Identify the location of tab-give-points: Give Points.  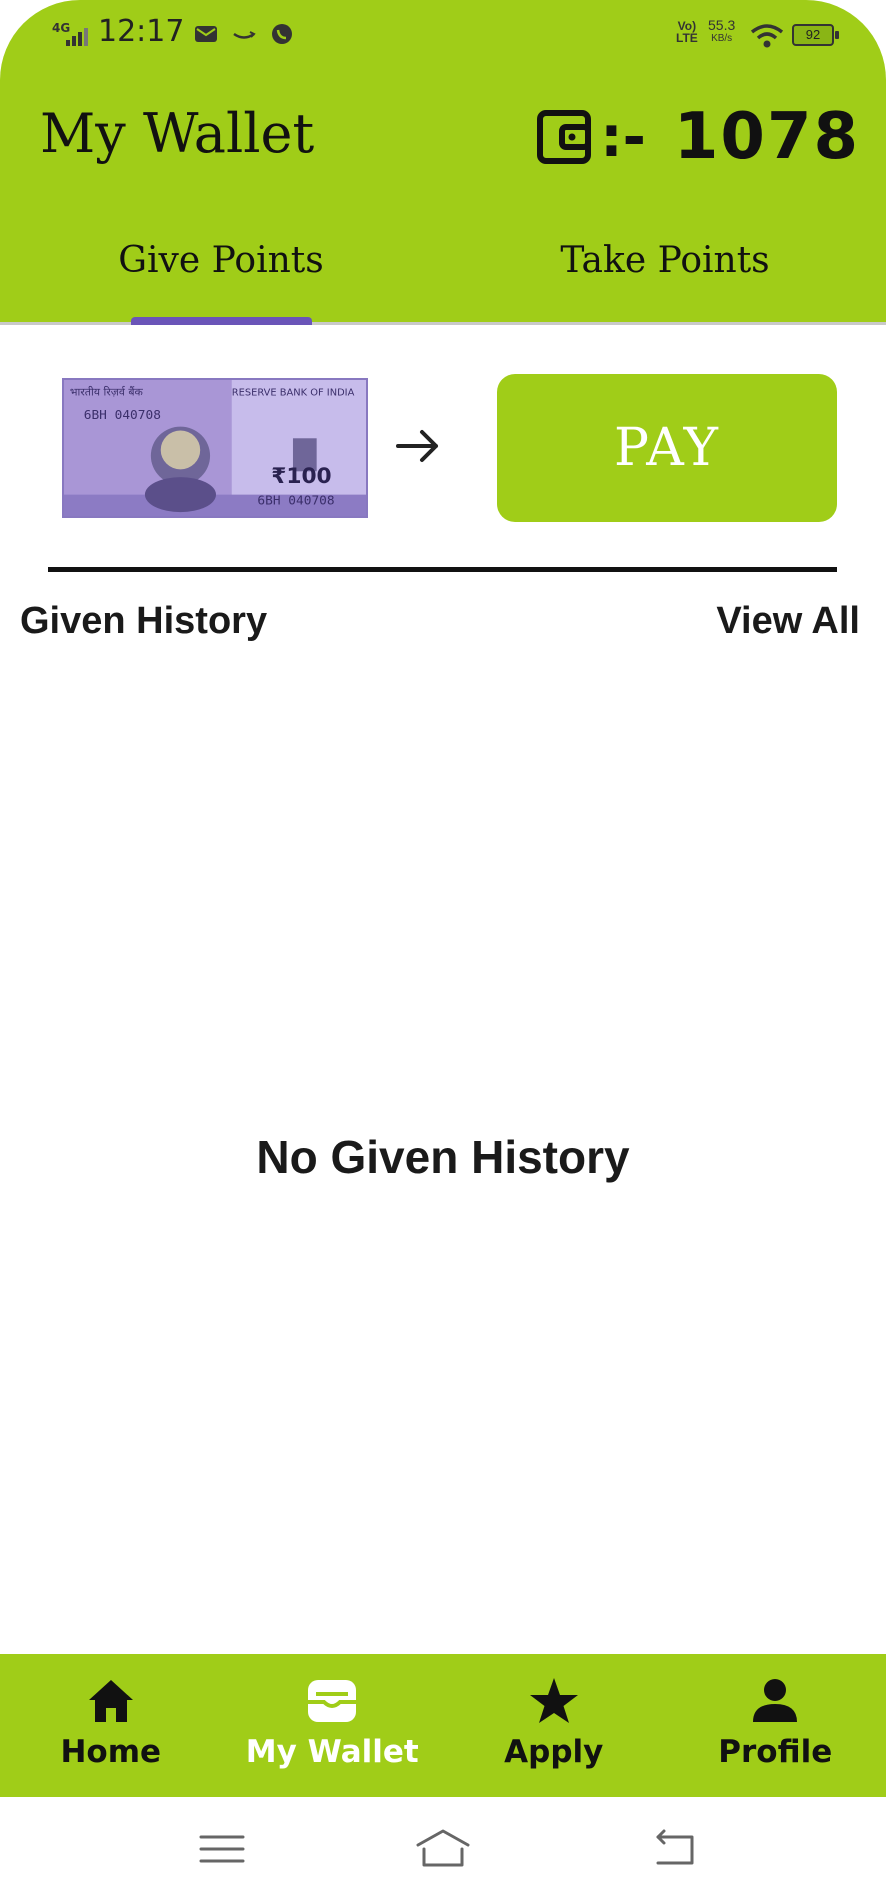
(221, 260).